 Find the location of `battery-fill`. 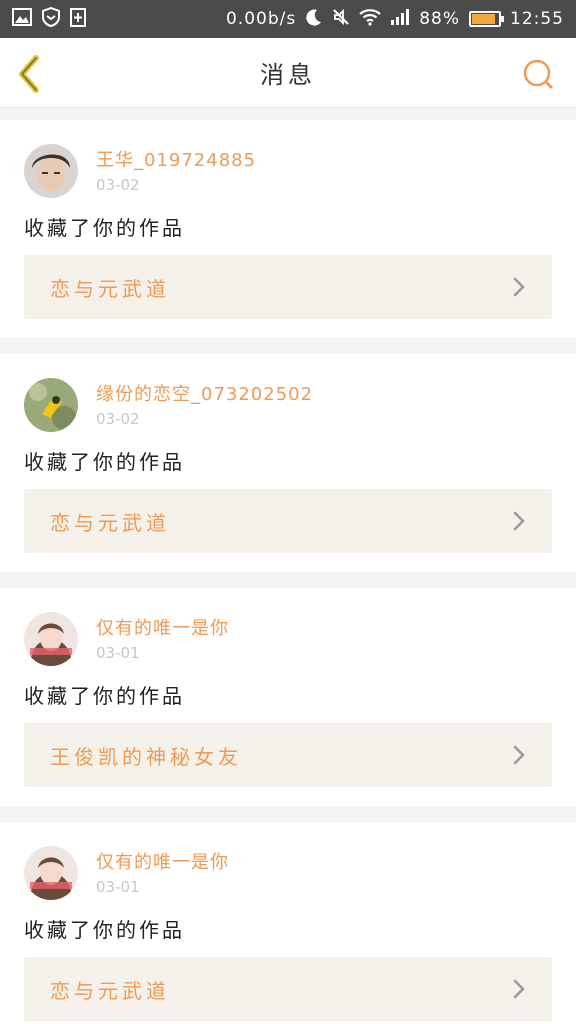

battery-fill is located at coordinates (483, 19).